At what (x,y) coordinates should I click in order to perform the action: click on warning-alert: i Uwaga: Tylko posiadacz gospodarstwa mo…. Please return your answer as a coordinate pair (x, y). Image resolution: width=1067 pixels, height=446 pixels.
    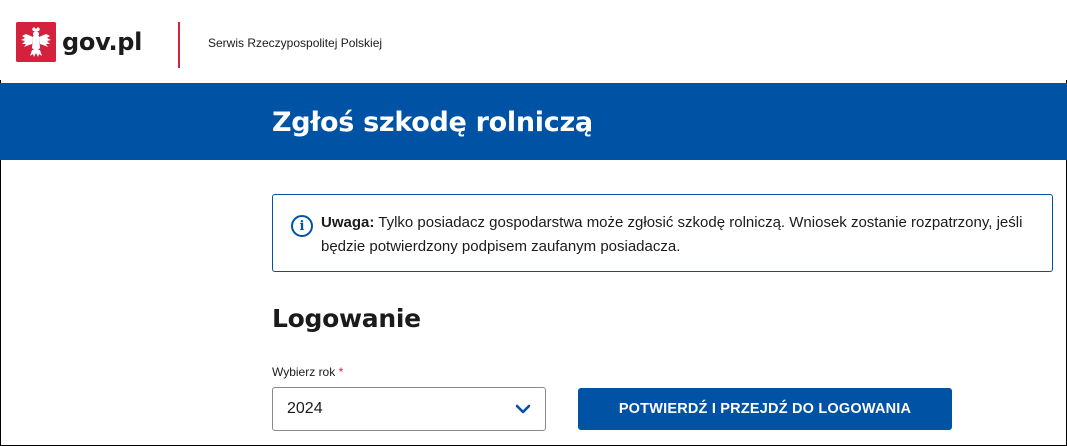
    Looking at the image, I should click on (662, 233).